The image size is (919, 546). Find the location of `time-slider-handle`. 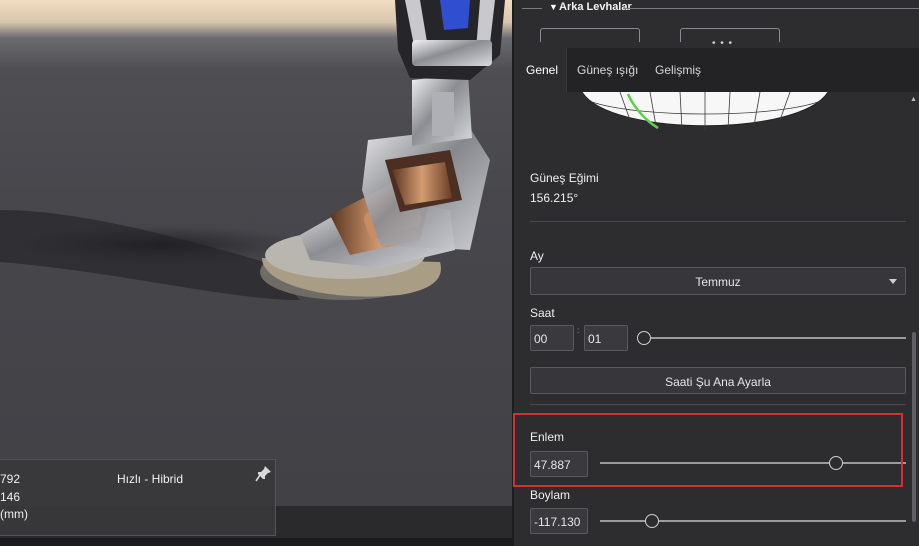

time-slider-handle is located at coordinates (644, 338).